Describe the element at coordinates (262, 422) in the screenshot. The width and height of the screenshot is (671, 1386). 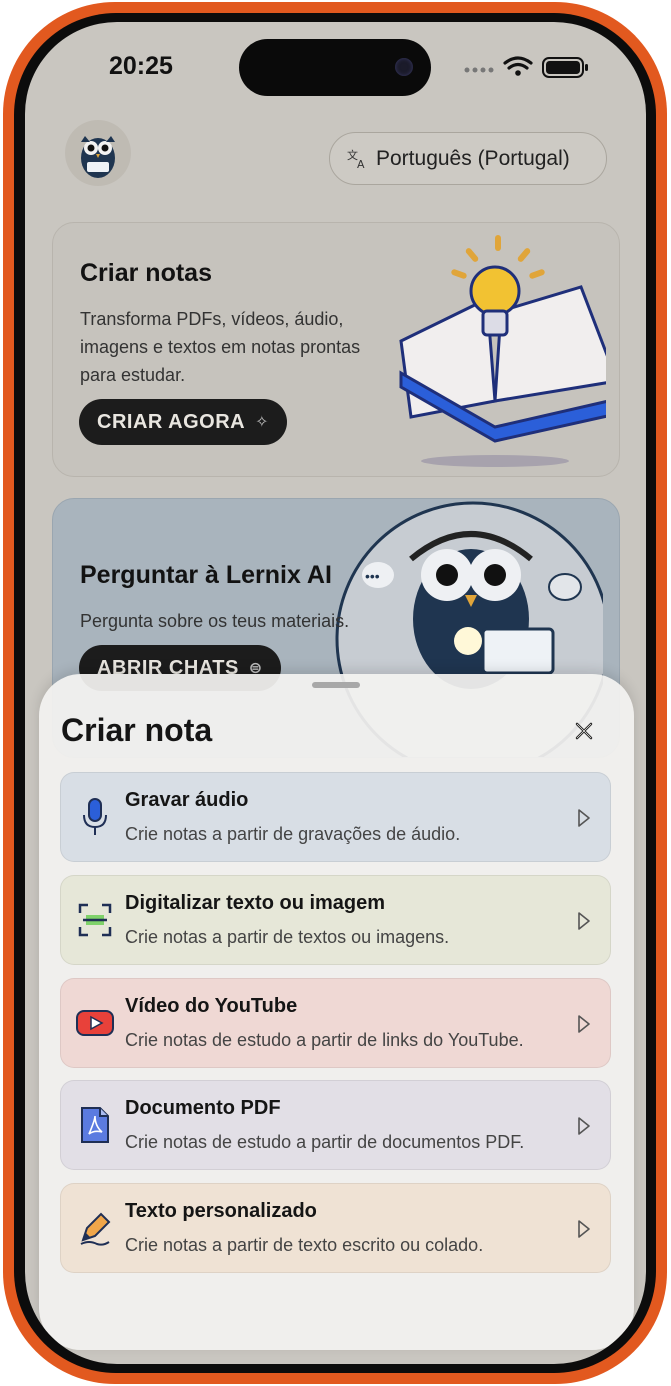
I see `sparkle-icon: ✧` at that location.